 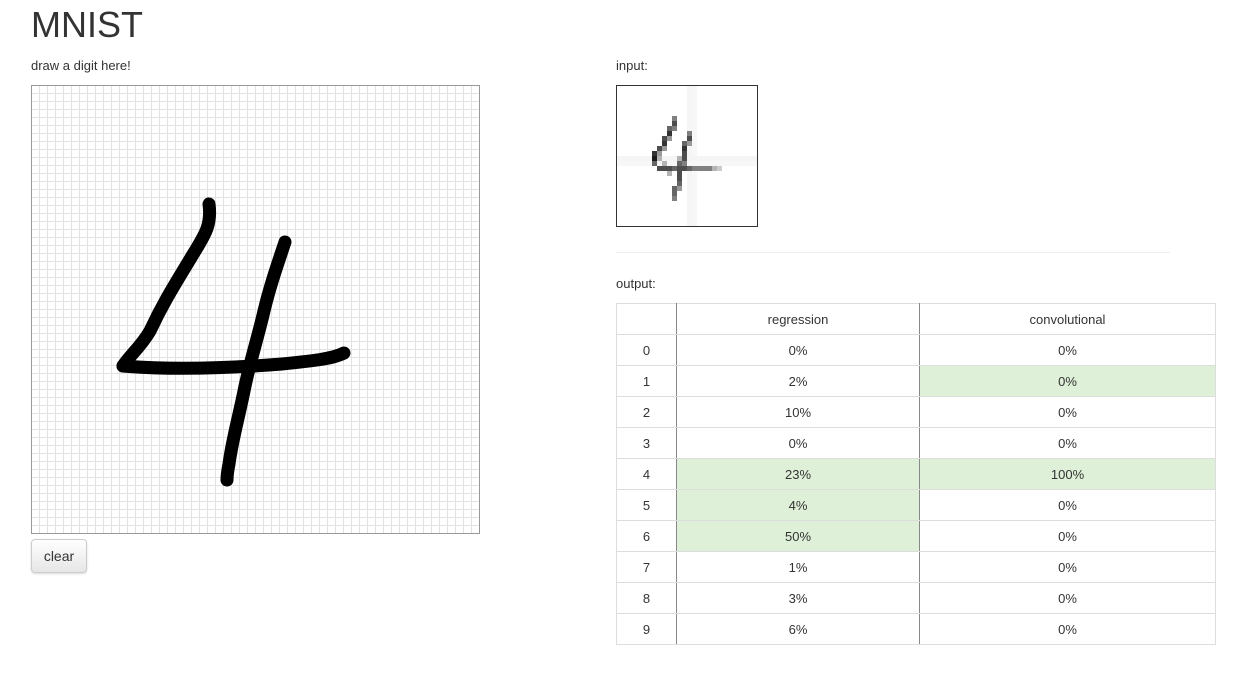 What do you see at coordinates (916, 505) in the screenshot?
I see `table-row: 5 4% 0%` at bounding box center [916, 505].